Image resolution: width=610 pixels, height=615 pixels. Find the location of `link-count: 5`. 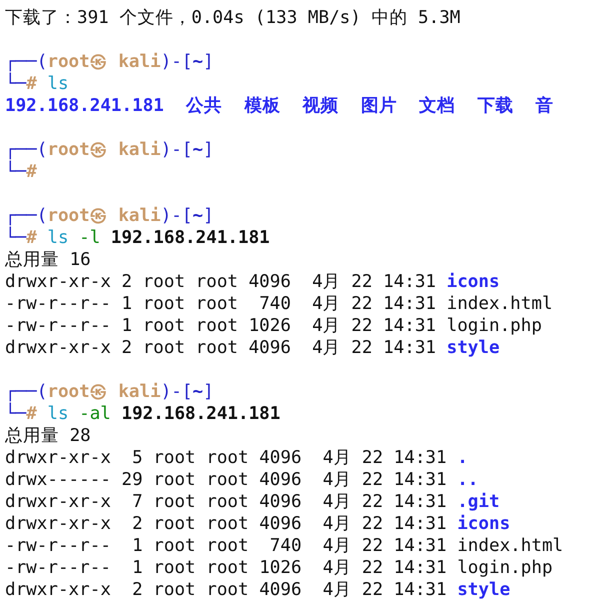

link-count: 5 is located at coordinates (137, 458).